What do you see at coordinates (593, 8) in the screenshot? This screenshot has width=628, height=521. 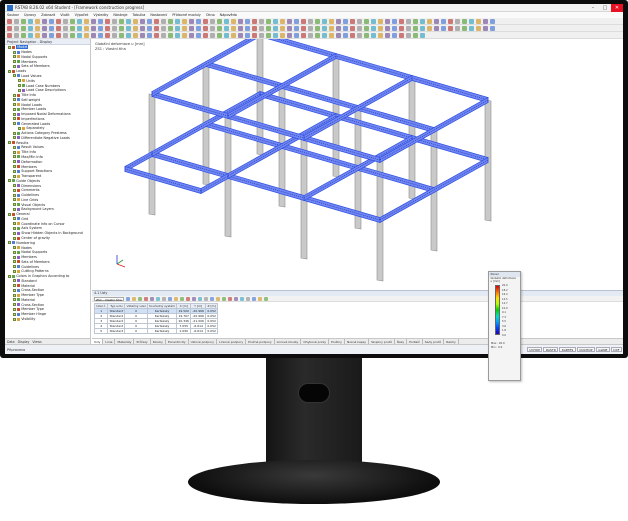 I see `minimize-button: –` at bounding box center [593, 8].